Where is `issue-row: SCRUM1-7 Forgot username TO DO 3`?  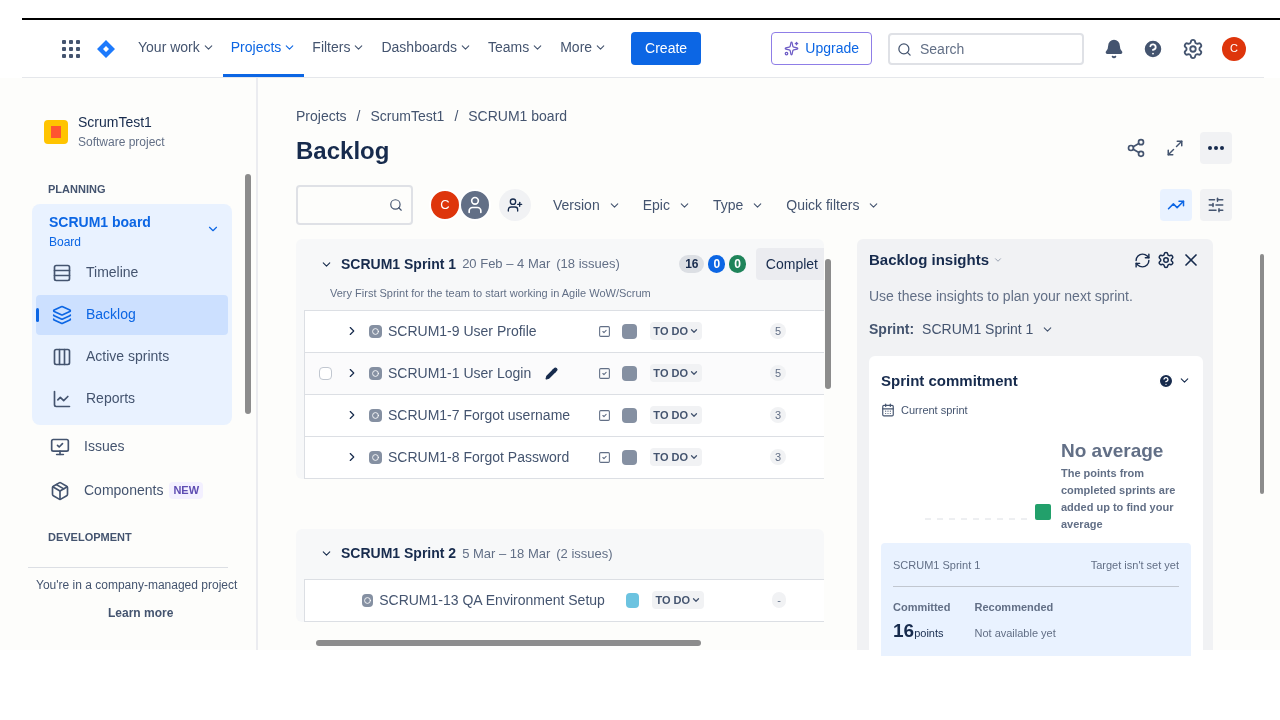 issue-row: SCRUM1-7 Forgot username TO DO 3 is located at coordinates (564, 415).